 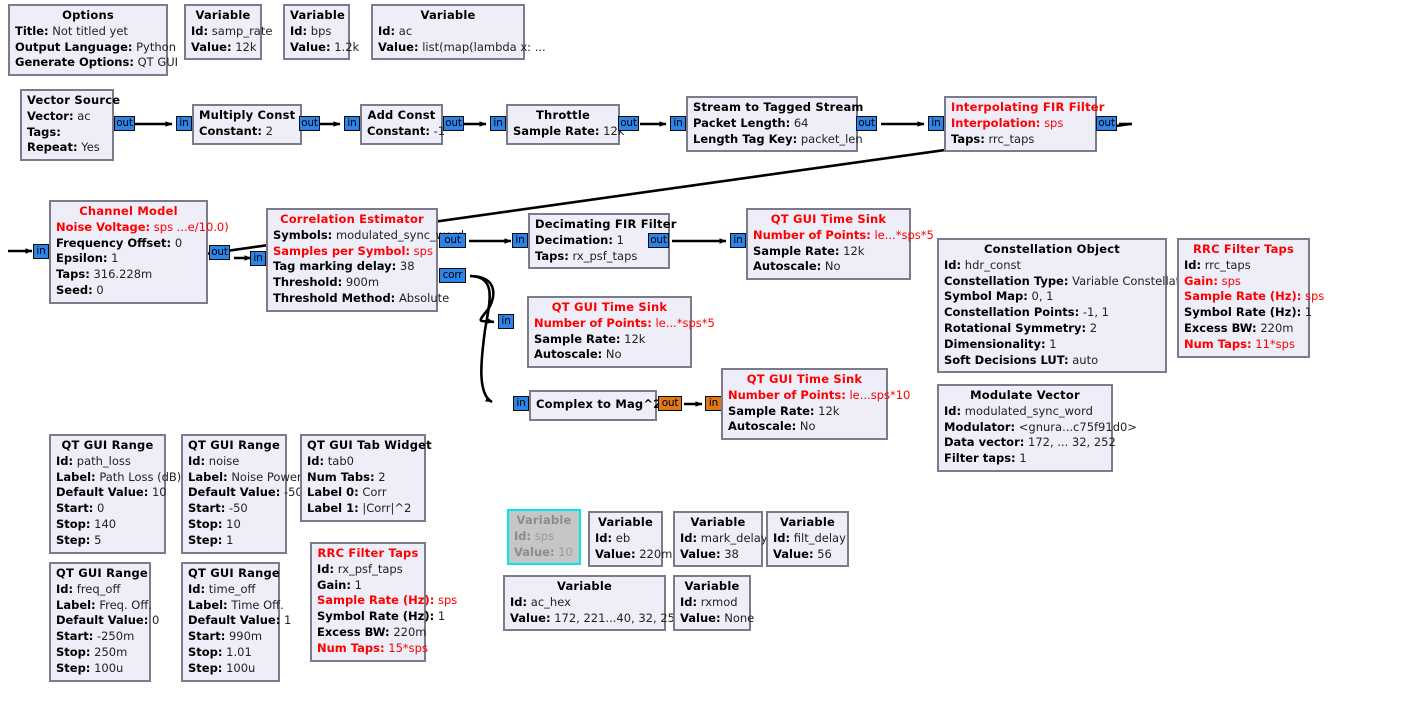 What do you see at coordinates (1052, 249) in the screenshot?
I see `block-title: Constellation Object` at bounding box center [1052, 249].